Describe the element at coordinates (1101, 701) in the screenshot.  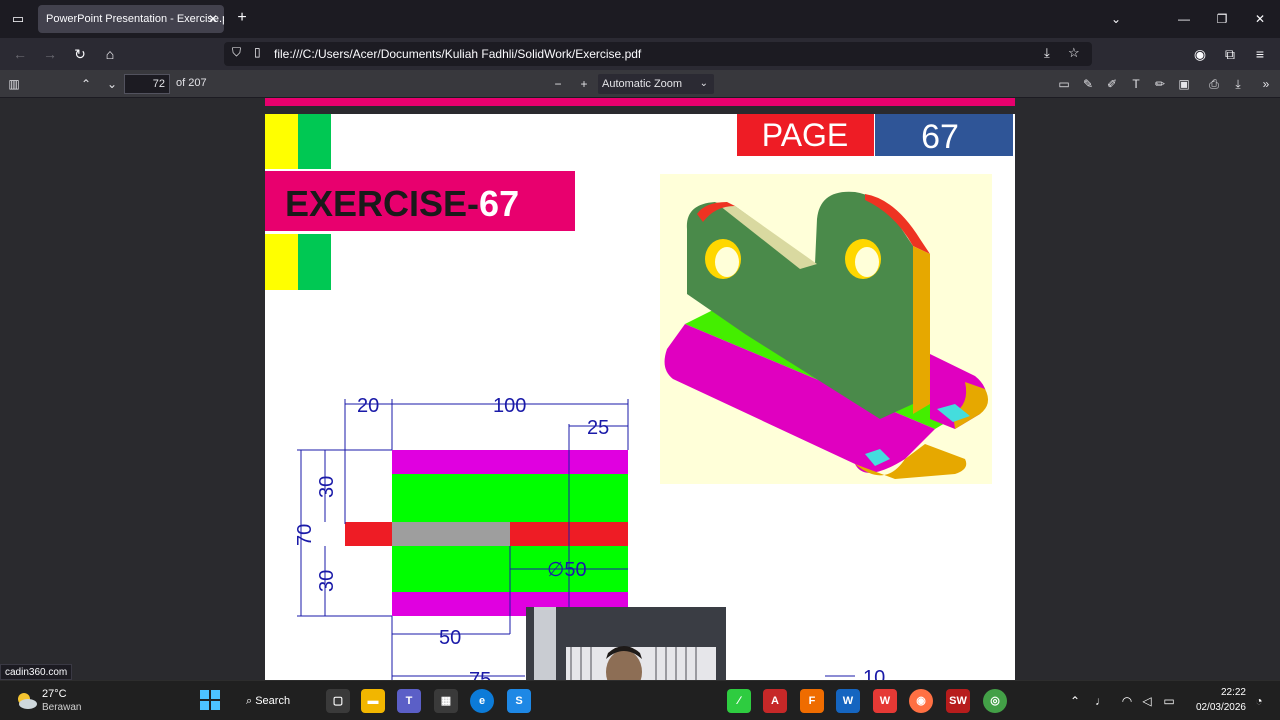
I see `microphone-icon: ♩` at that location.